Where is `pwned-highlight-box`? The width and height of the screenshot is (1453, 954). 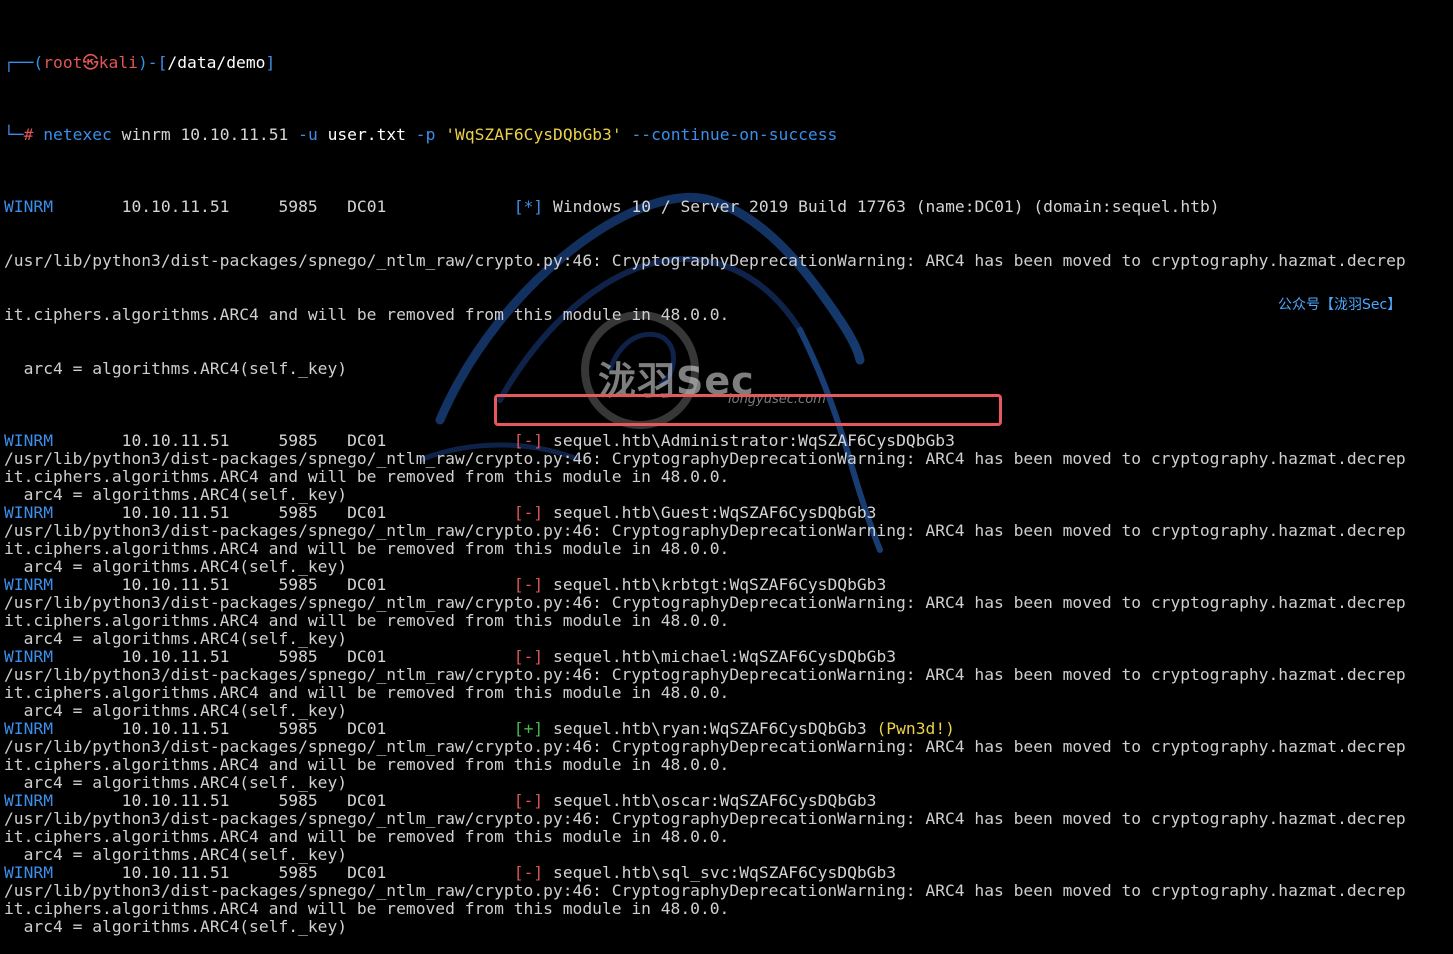
pwned-highlight-box is located at coordinates (748, 410).